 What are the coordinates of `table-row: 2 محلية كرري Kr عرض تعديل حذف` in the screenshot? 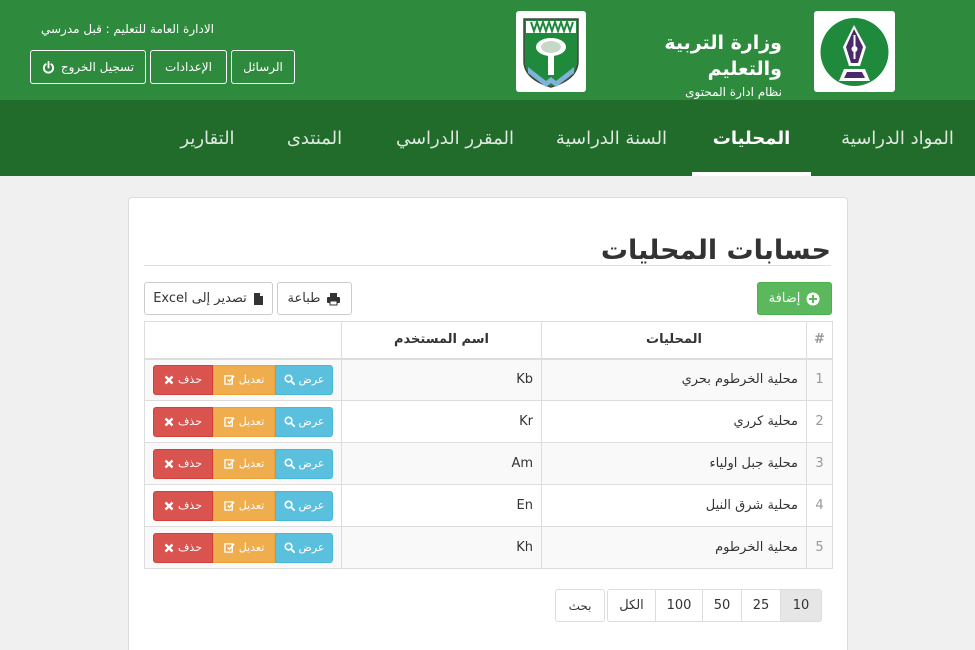 It's located at (488, 421).